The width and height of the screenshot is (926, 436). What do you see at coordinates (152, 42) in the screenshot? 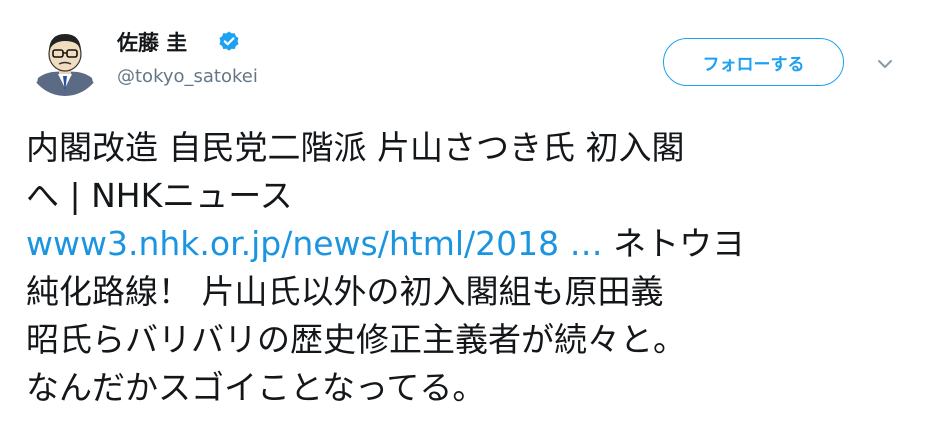
I see `display-name: 佐藤 圭` at bounding box center [152, 42].